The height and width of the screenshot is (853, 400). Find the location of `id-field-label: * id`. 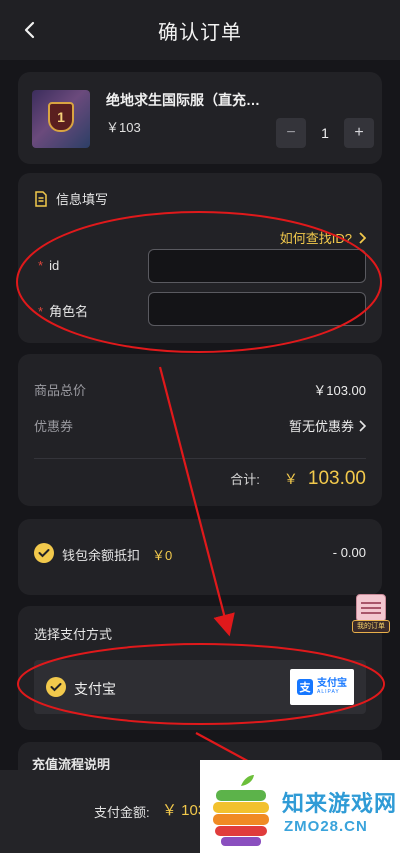

id-field-label: * id is located at coordinates (48, 265).